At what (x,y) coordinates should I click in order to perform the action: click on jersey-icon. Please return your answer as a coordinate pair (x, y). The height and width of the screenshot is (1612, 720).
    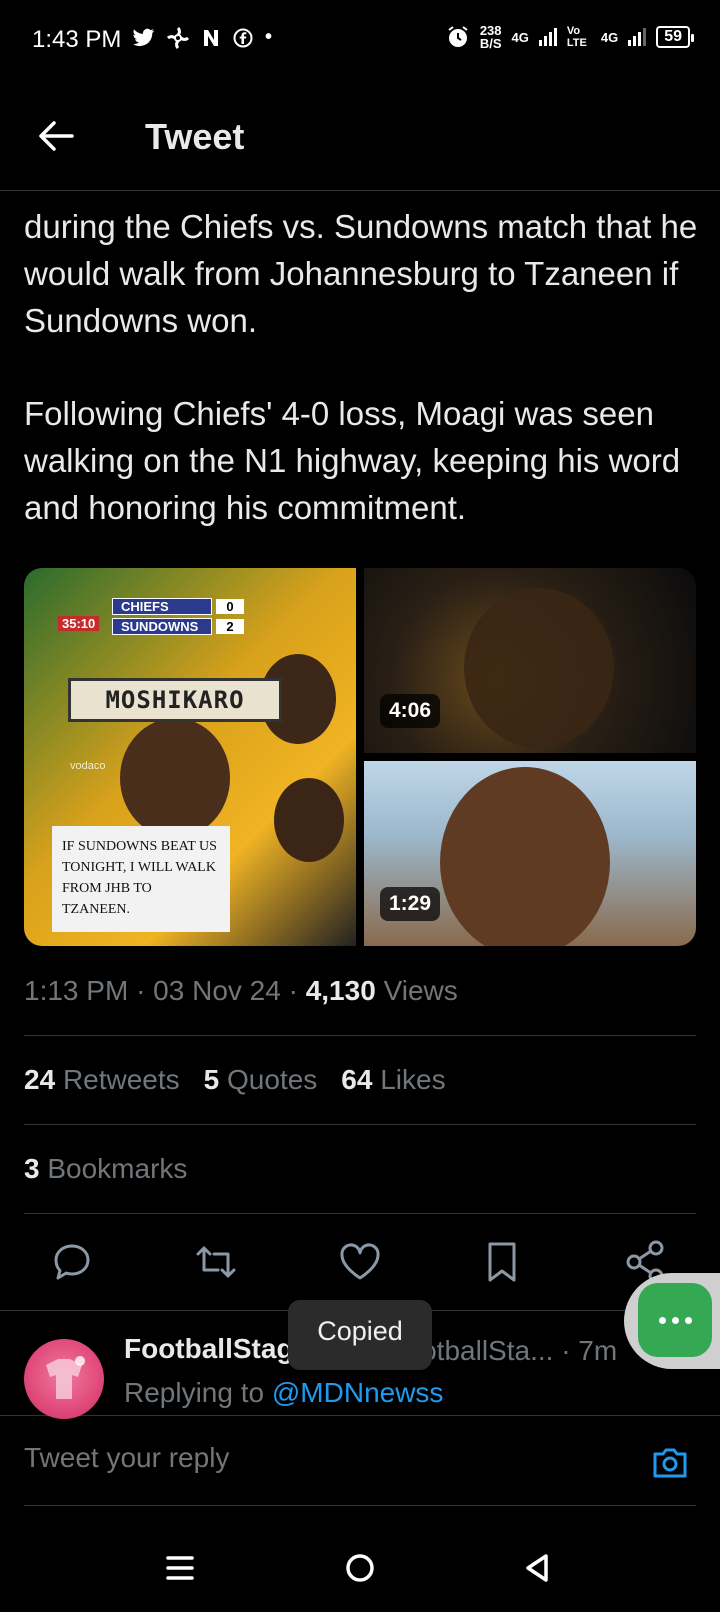
    Looking at the image, I should click on (65, 1377).